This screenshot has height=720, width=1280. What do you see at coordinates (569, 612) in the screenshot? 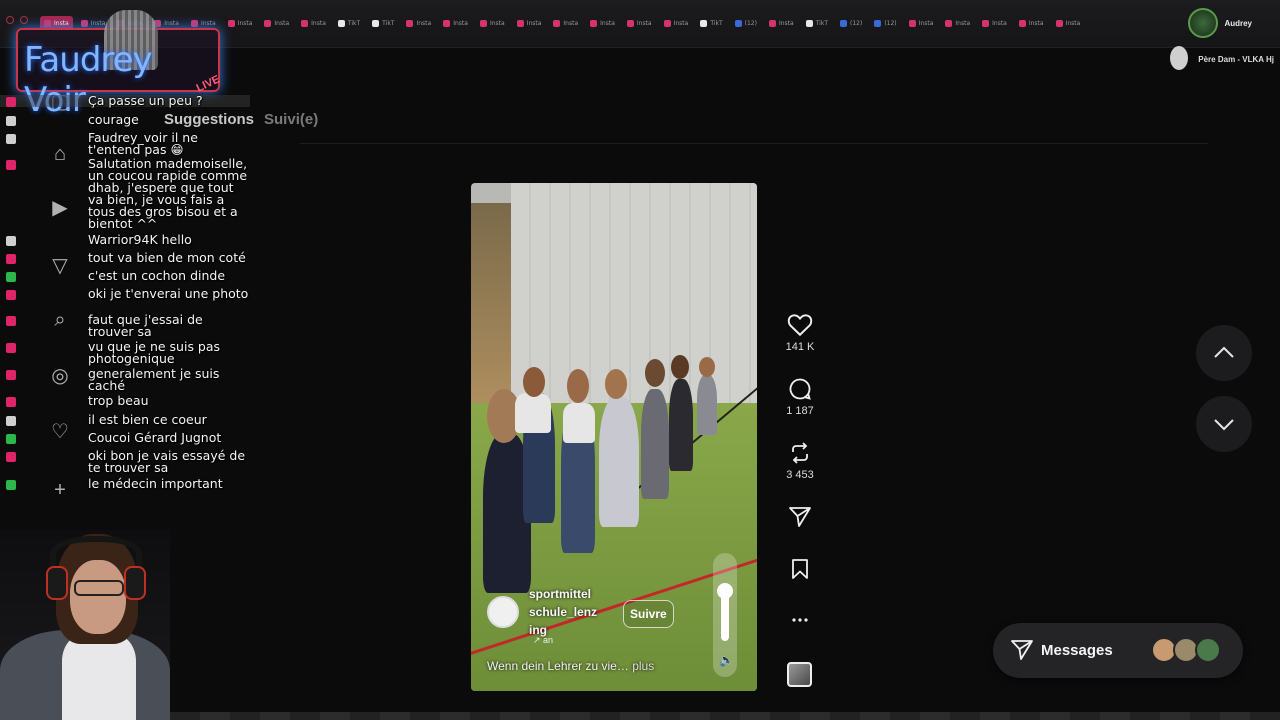
I see `author-name: sportmittel schule_lenz ing` at bounding box center [569, 612].